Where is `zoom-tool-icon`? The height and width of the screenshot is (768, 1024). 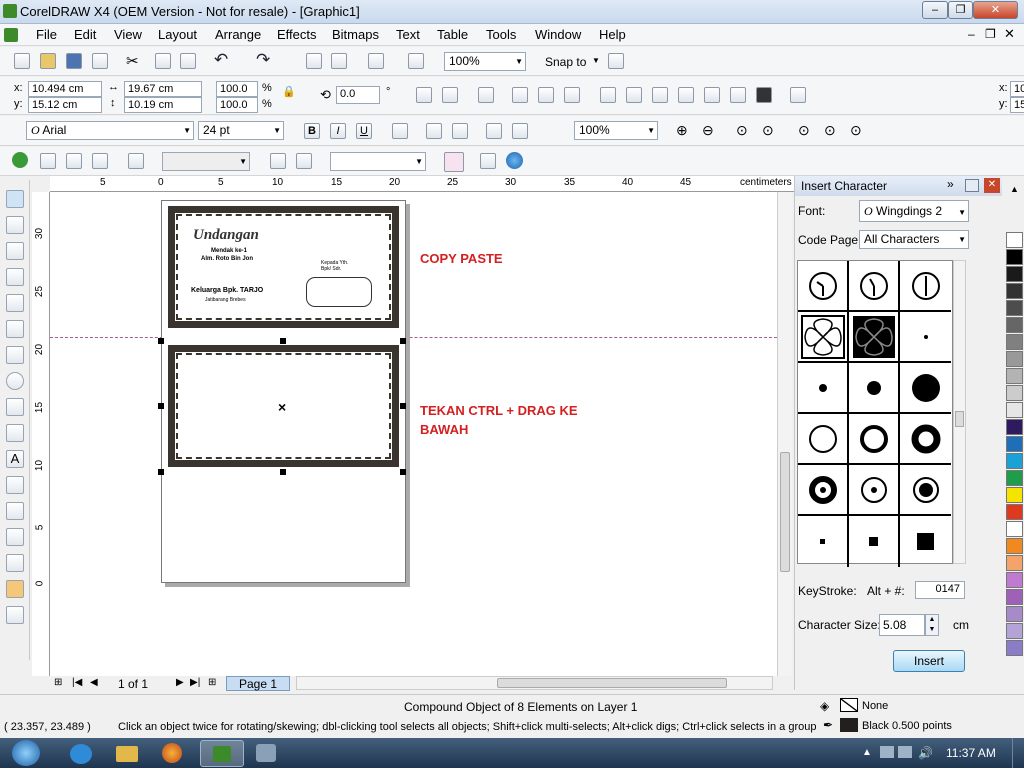 zoom-tool-icon is located at coordinates (15, 277).